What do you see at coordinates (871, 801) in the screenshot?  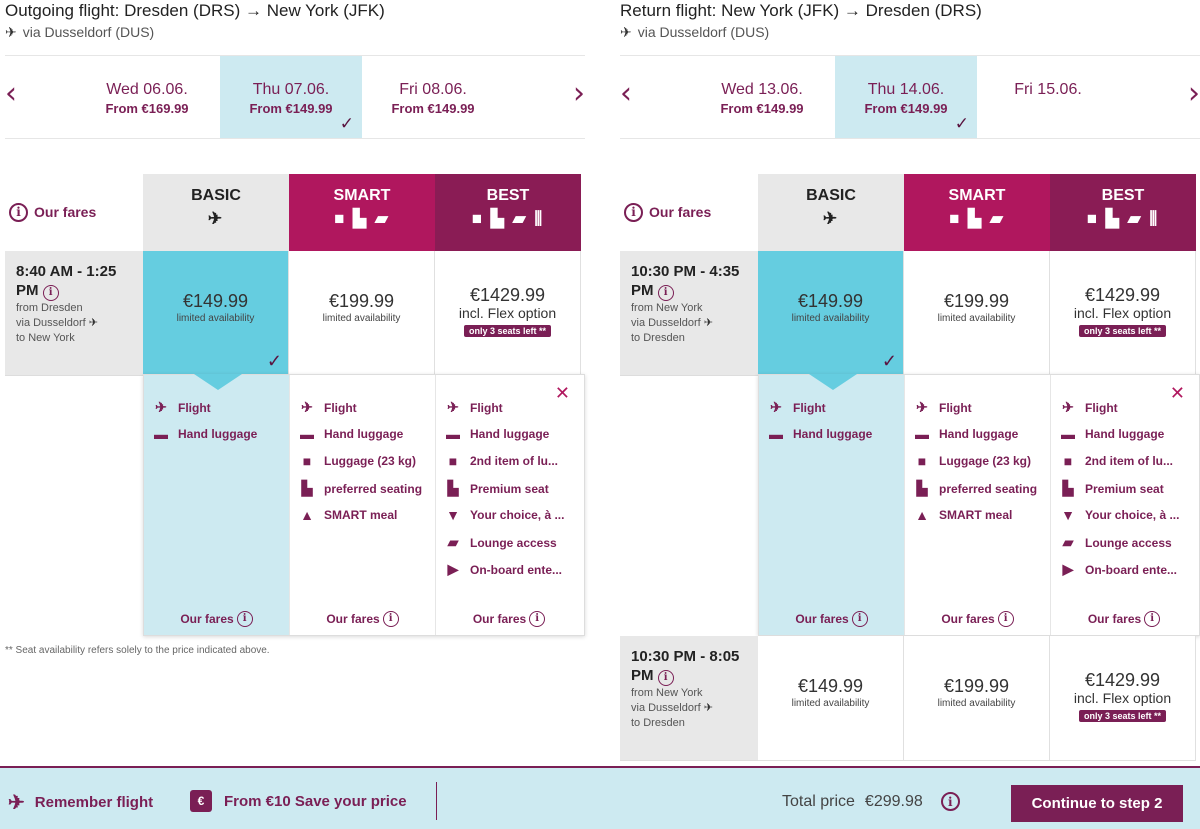 I see `total-price: Total price €299.98 i` at bounding box center [871, 801].